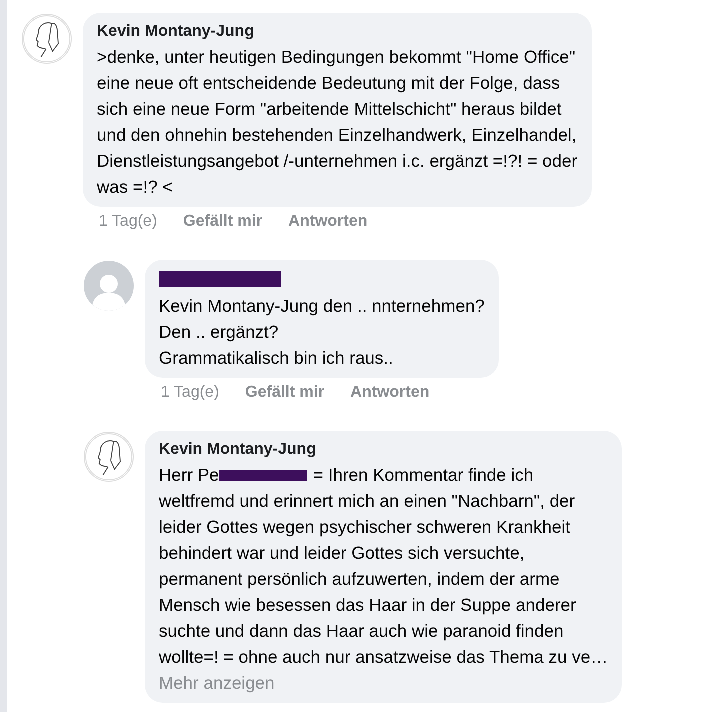 The height and width of the screenshot is (712, 703). I want to click on comment-text: >denke, unter heutigen Bedingungen bekommt "Home Office" eine neue oft entscheidende Bedeutung mit der Folge, dass sich eine neue Form "arbeitende Mittelschicht" heraus bildet und den ohnehin bestehenden Einzelhandwerk, Einzelhandel, Dienstleistungsangebot /-unternehmen i.c. ergänzt =!?! = oder was =!? <, so click(337, 122).